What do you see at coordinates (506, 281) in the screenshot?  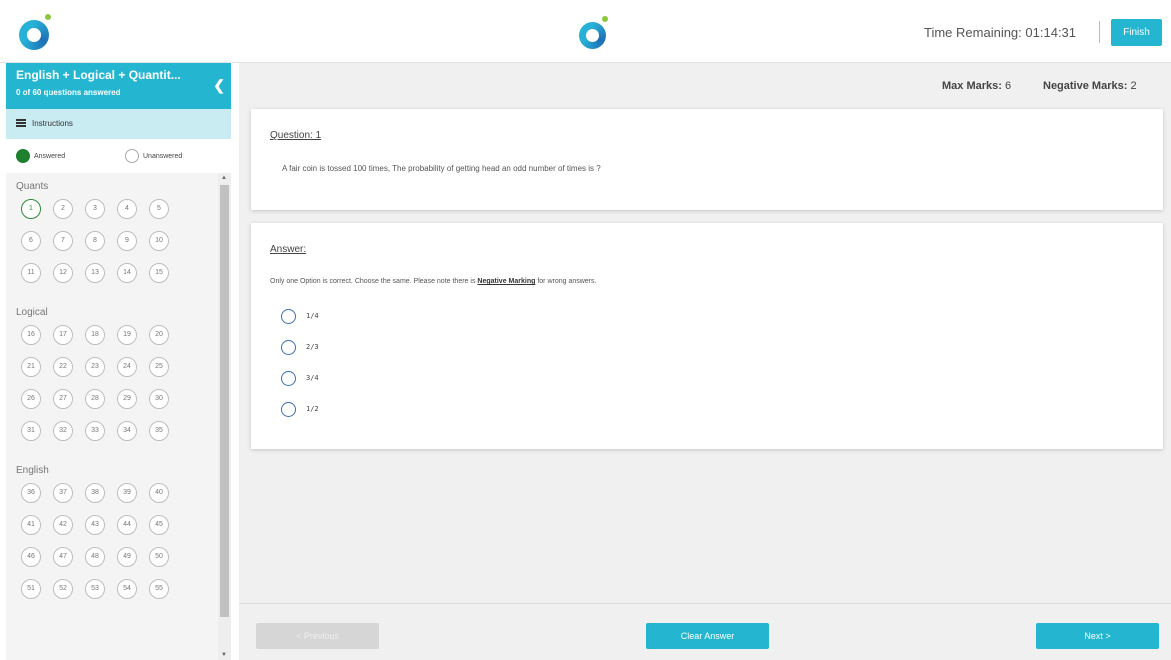 I see `negative-marking-emphasis: Negative Marking` at bounding box center [506, 281].